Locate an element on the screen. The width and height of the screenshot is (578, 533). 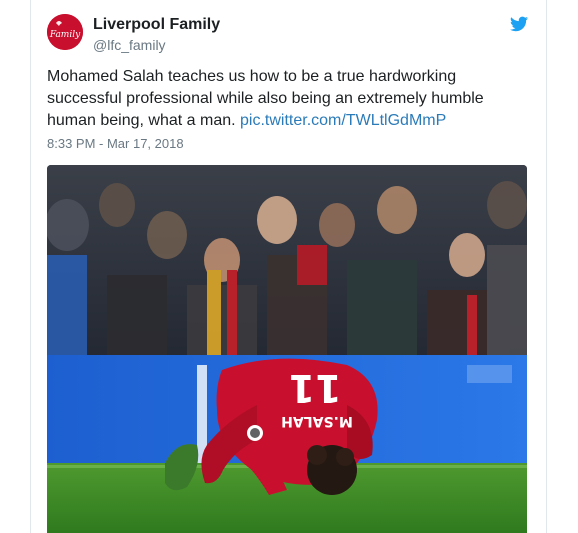
user-handle: @lfc_family is located at coordinates (156, 45).